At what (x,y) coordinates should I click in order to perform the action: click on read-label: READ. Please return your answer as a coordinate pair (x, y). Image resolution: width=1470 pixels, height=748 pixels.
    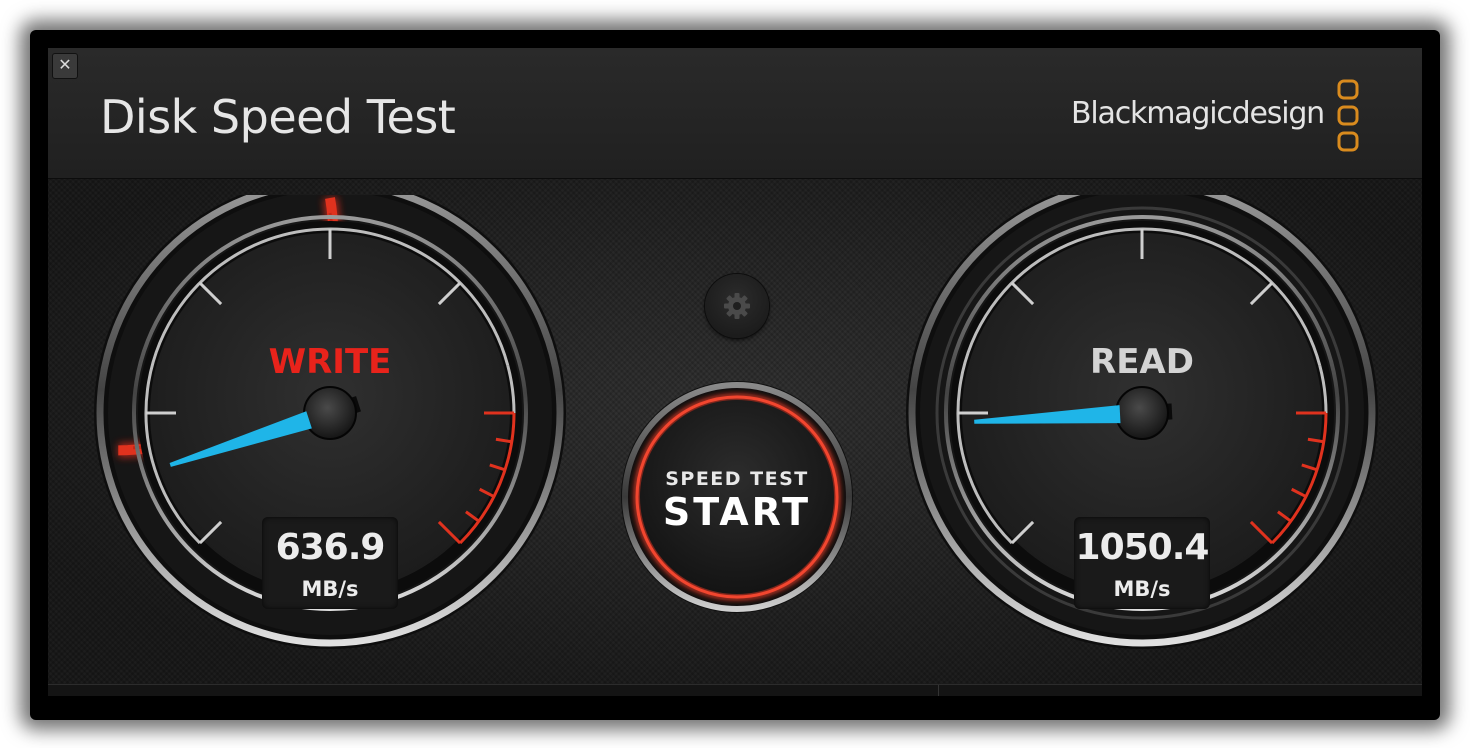
    Looking at the image, I should click on (1142, 362).